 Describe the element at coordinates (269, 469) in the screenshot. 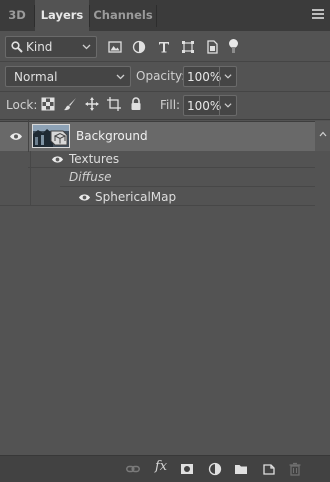

I see `new-layer-icon` at that location.